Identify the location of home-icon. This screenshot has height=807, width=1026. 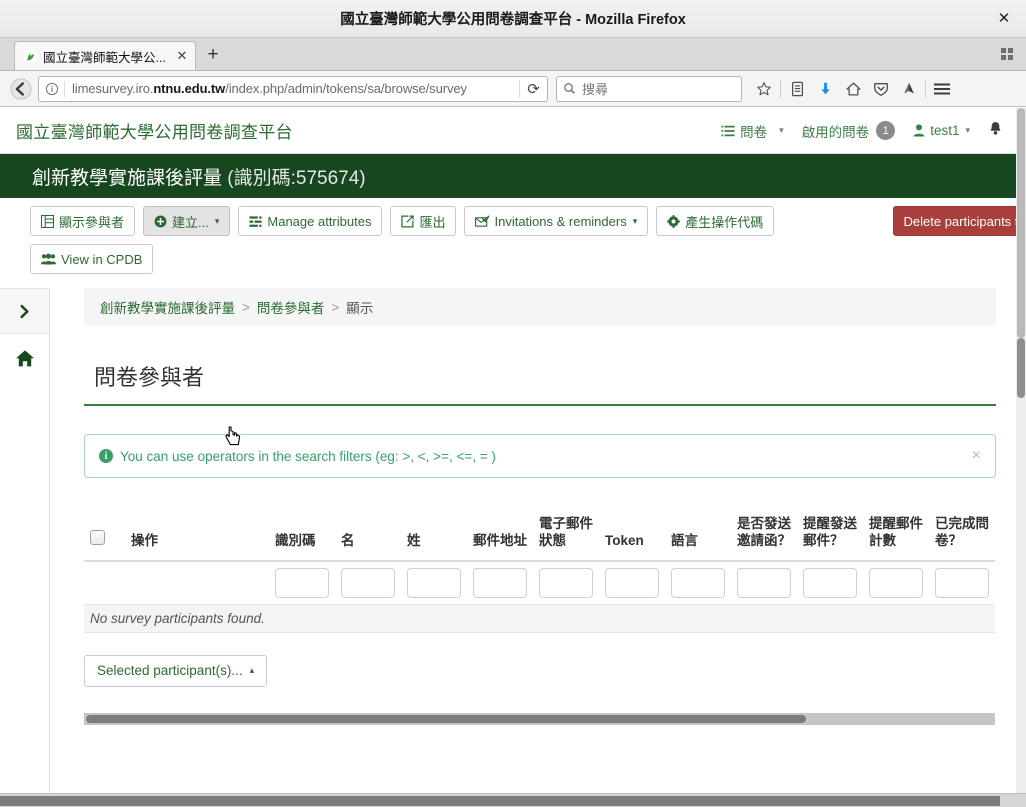
(853, 89).